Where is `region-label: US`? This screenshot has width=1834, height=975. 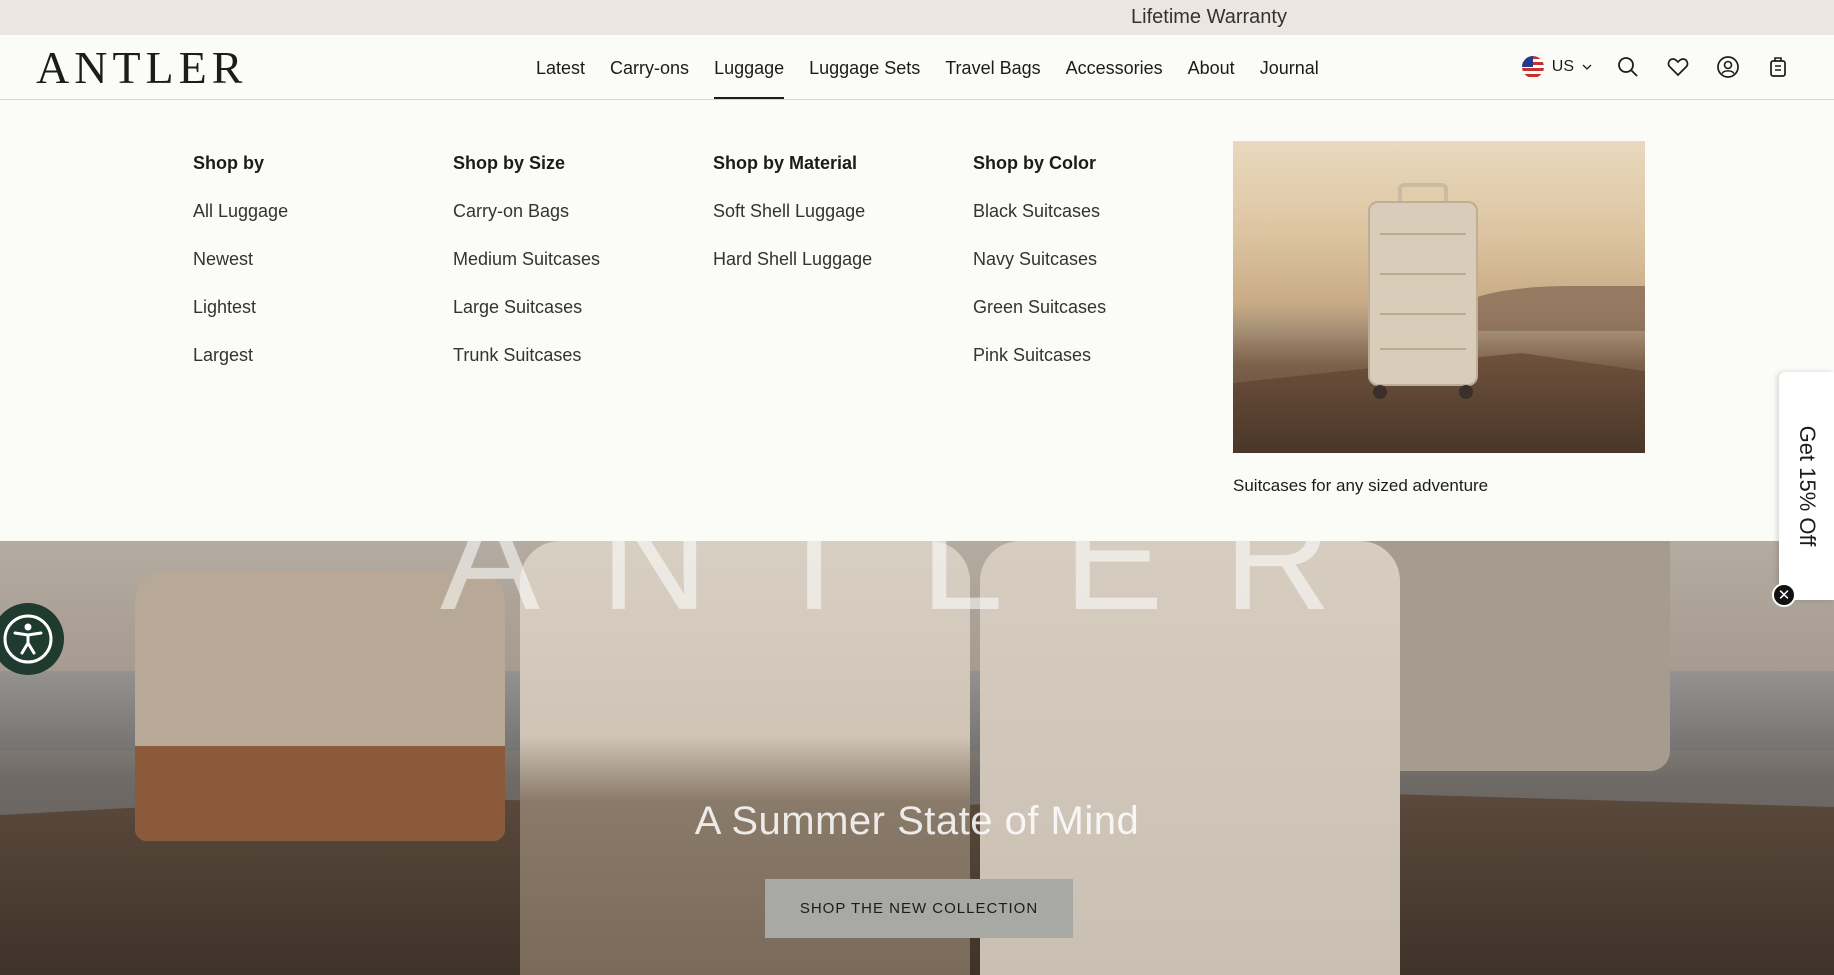 region-label: US is located at coordinates (1562, 66).